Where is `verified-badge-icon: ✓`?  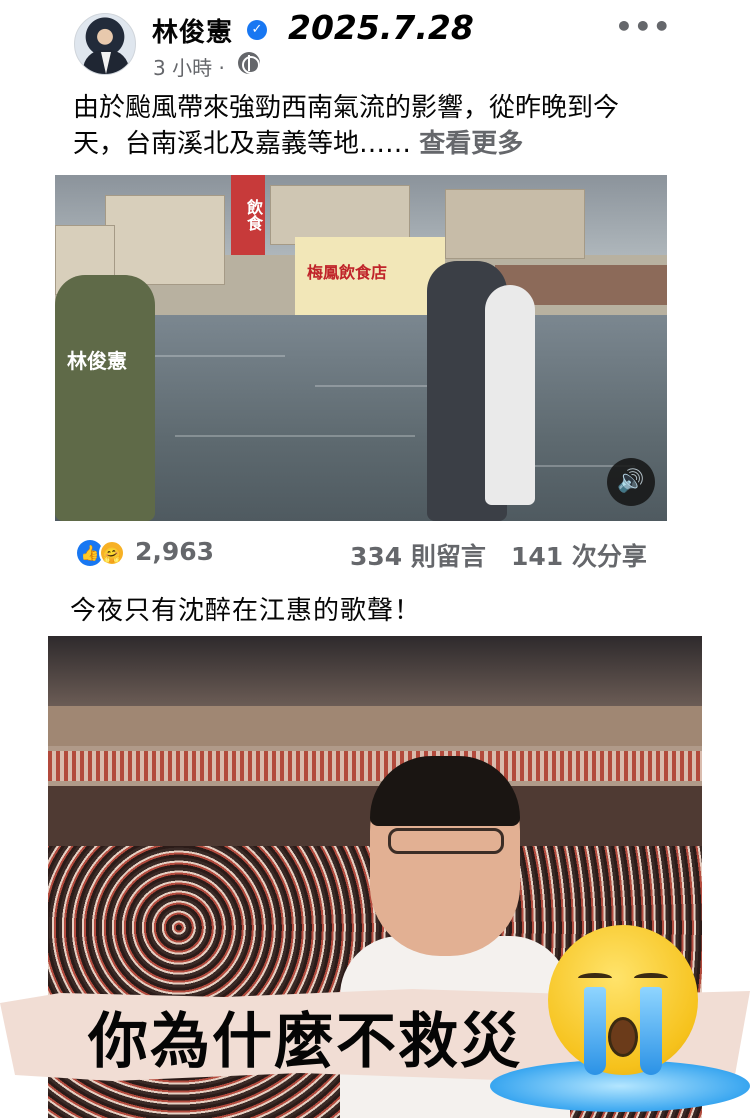
verified-badge-icon: ✓ is located at coordinates (257, 30).